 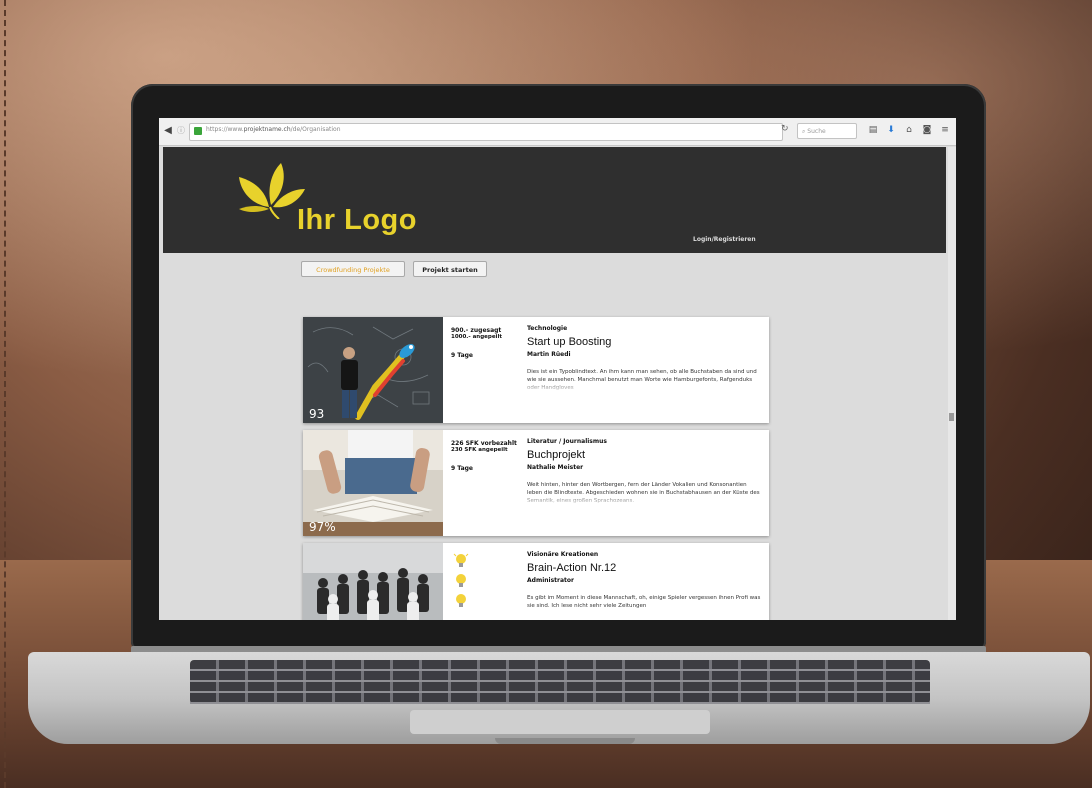 I want to click on download-icon: ⬇, so click(x=891, y=130).